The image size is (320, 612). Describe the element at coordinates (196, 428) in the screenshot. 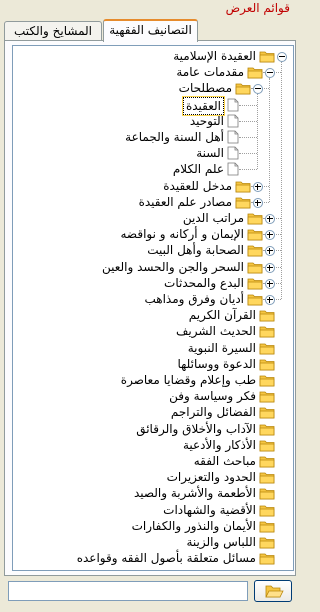

I see `tree-node-label: الآداب والأخلاق والرقائق` at that location.